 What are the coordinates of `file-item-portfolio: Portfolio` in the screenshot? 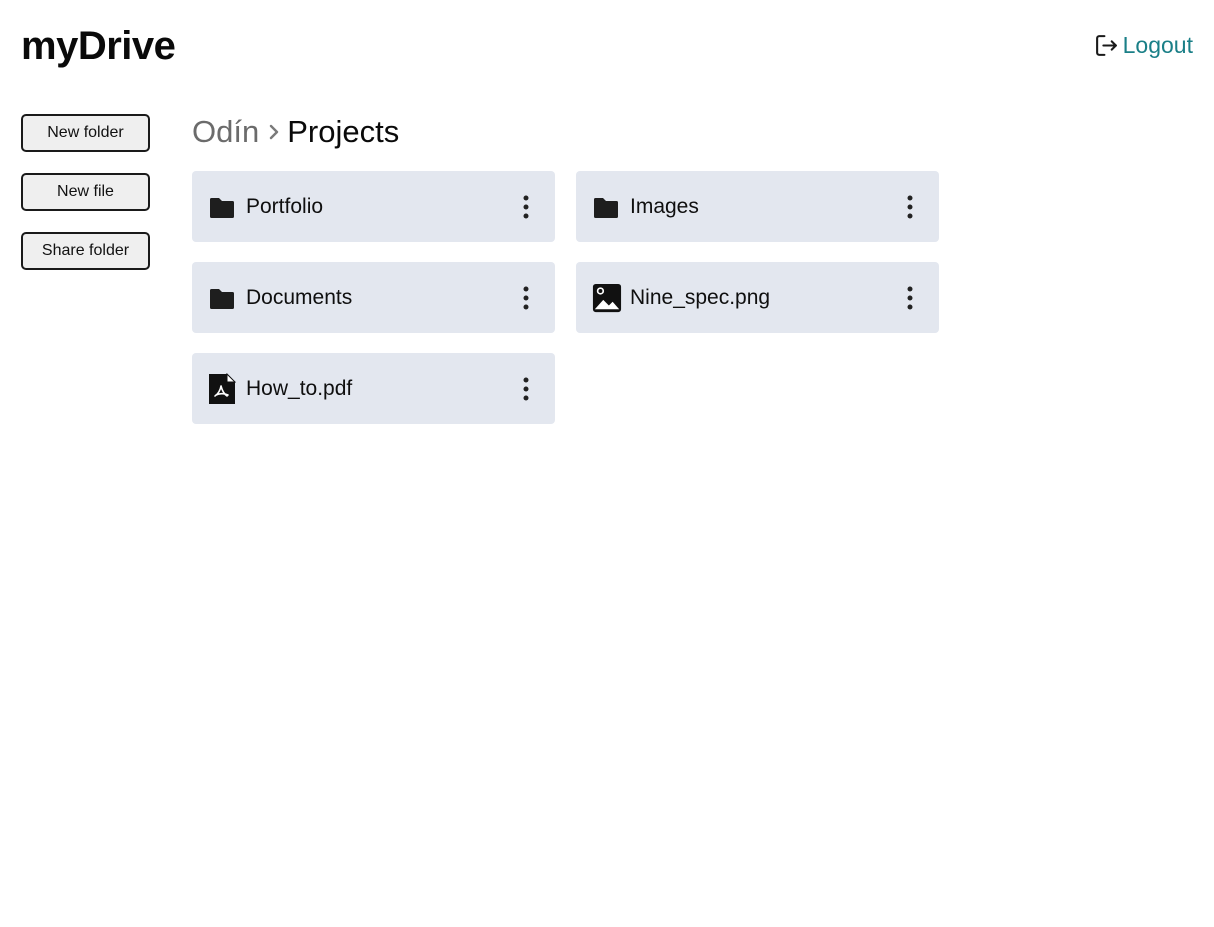 It's located at (373, 206).